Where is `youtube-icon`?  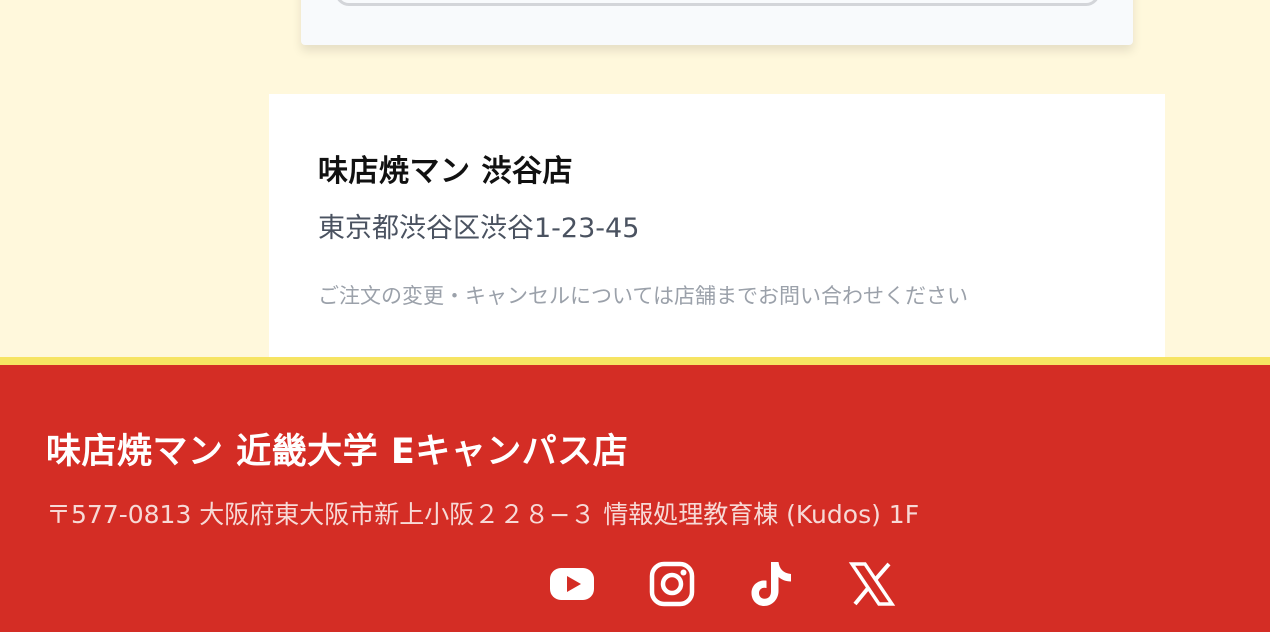
youtube-icon is located at coordinates (572, 584).